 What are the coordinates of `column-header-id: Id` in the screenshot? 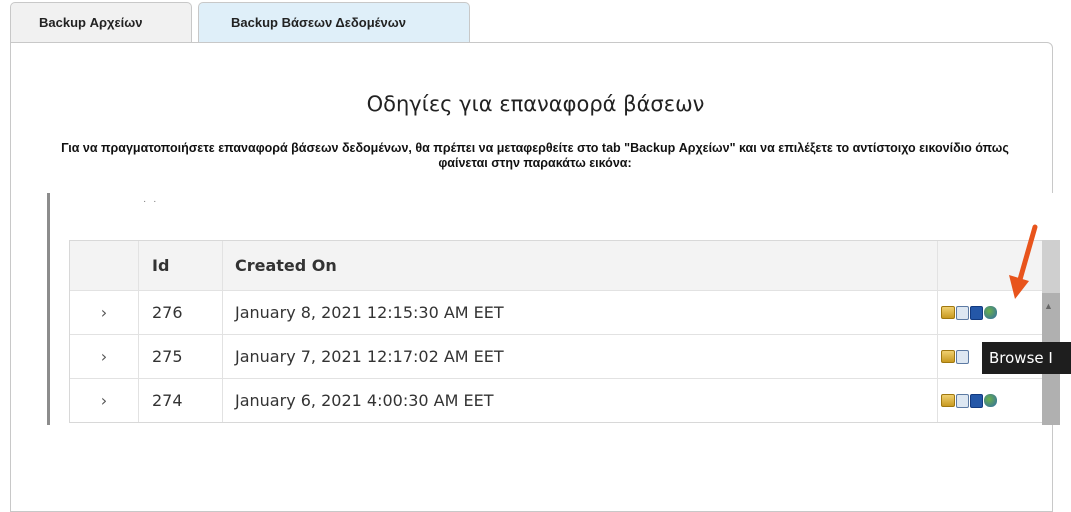 It's located at (181, 265).